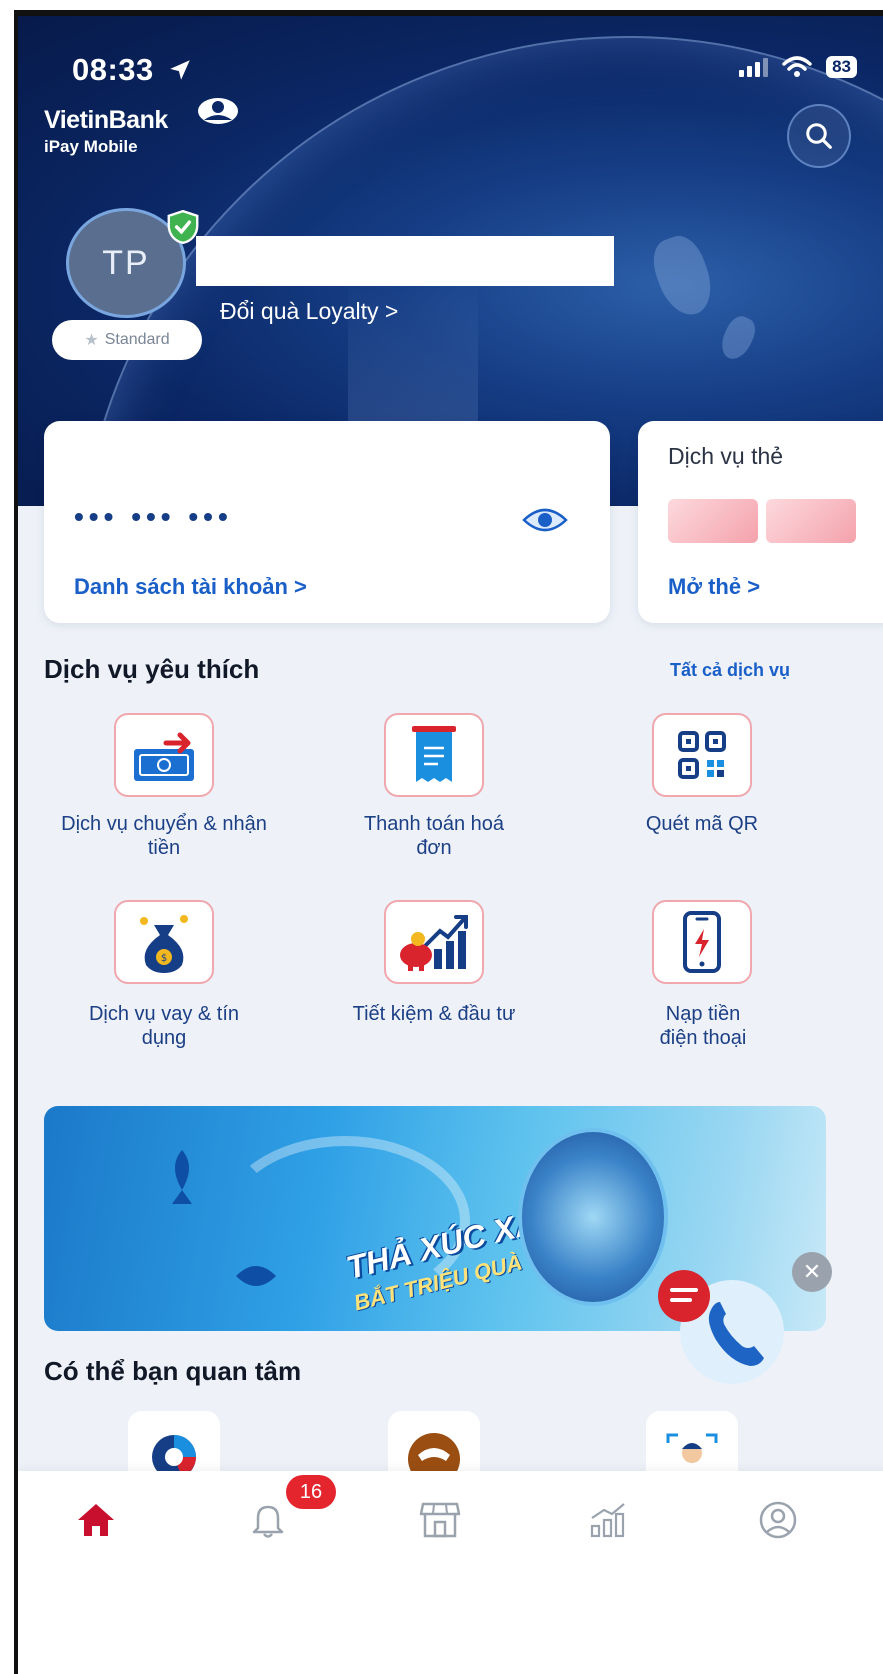 The image size is (883, 1674). I want to click on money-transfer-label: Dịch vụ chuyển & nhận tiền, so click(164, 836).